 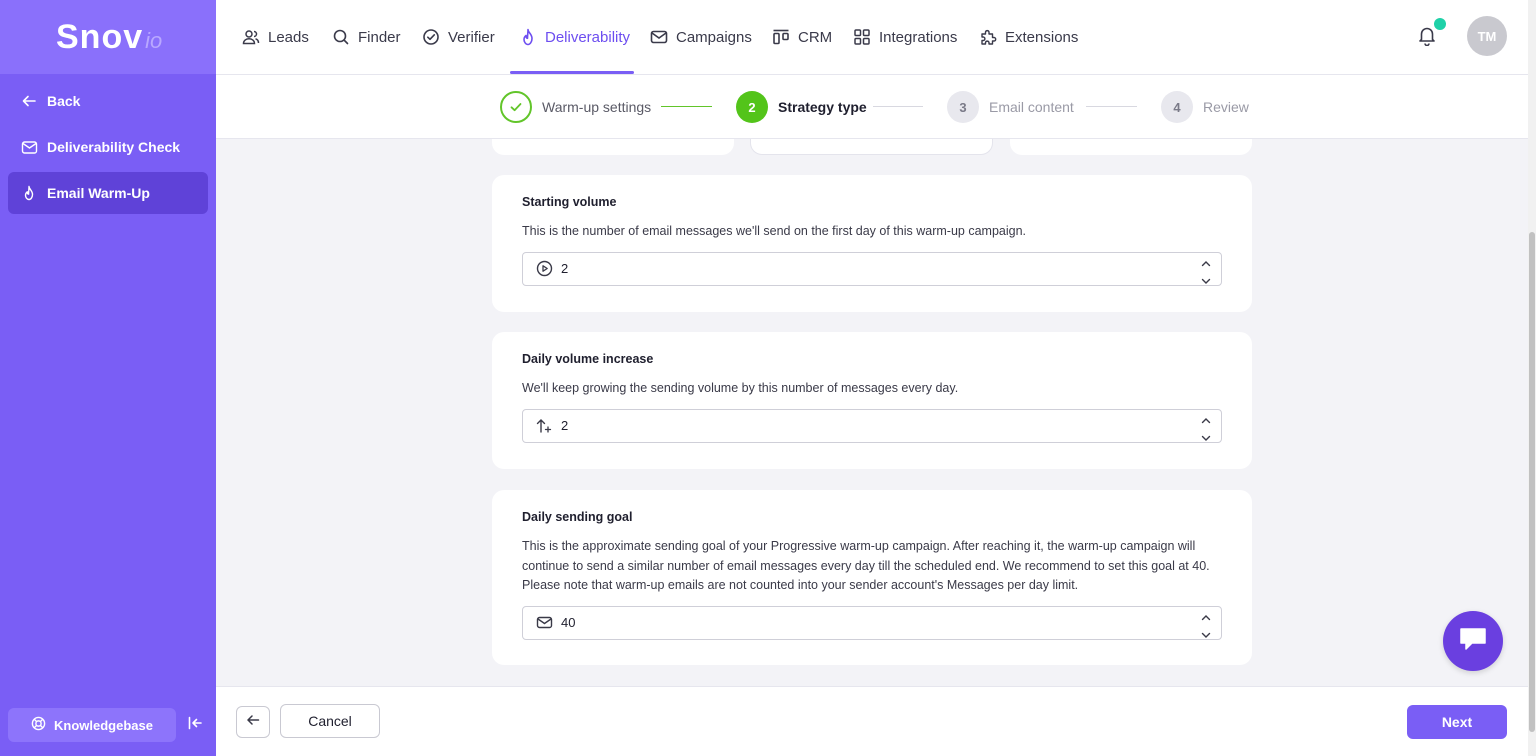 I want to click on search-icon, so click(x=341, y=37).